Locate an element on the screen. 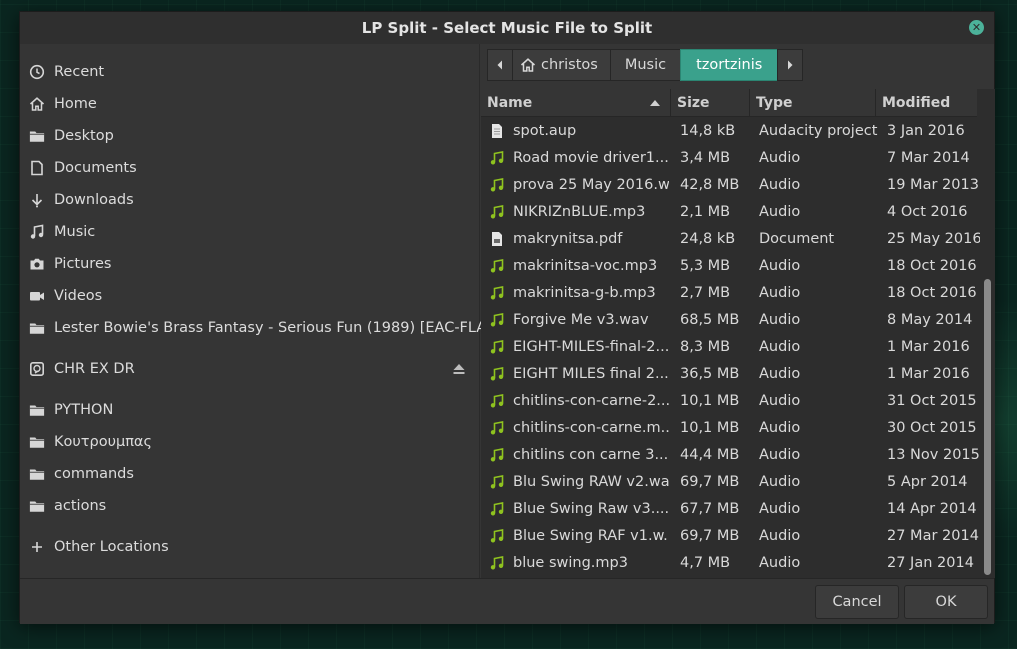 This screenshot has width=1017, height=649. file-modified: 19 Mar 2013 is located at coordinates (933, 184).